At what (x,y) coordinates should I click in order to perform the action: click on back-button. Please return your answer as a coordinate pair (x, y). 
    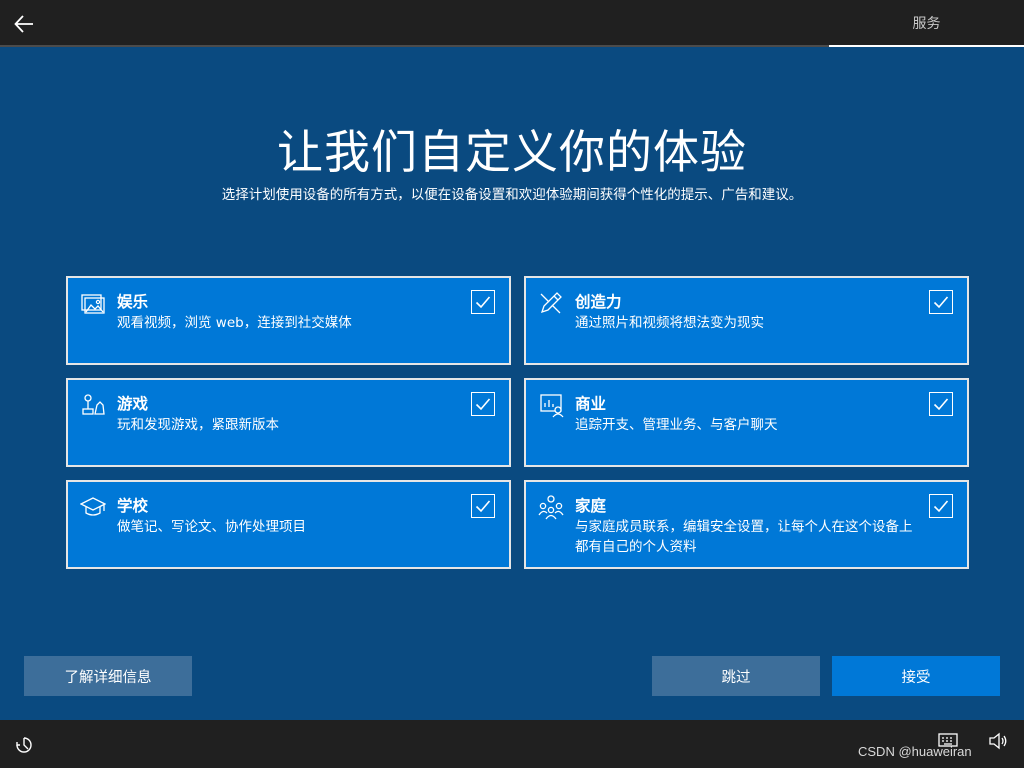
    Looking at the image, I should click on (24, 24).